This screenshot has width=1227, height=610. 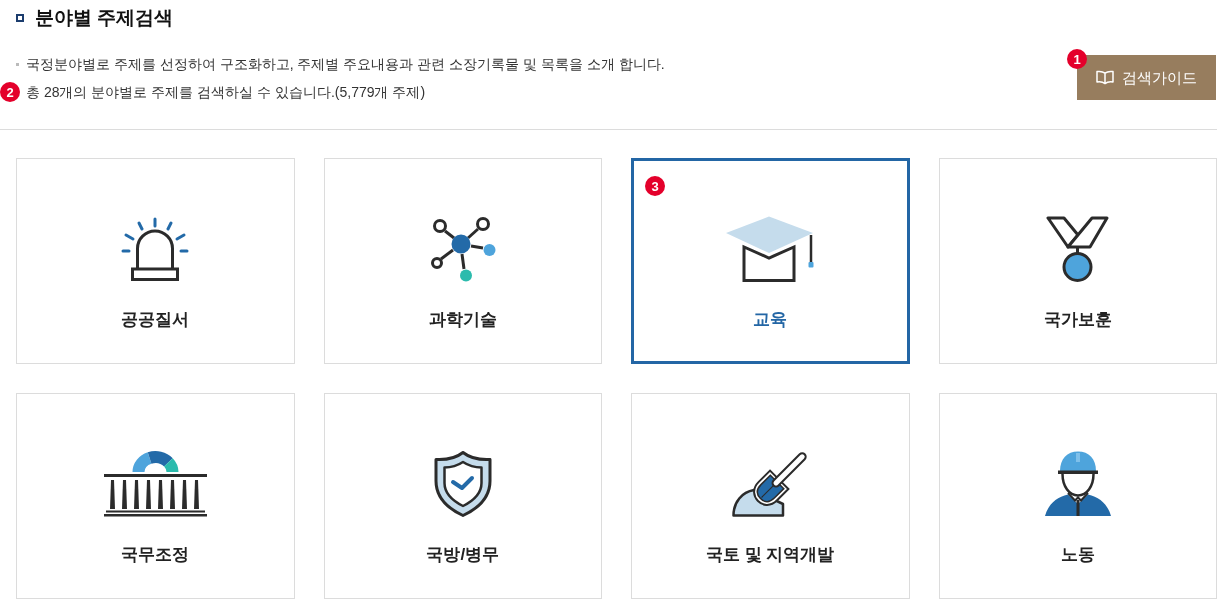 I want to click on category-card: 국가보훈, so click(x=1077, y=261).